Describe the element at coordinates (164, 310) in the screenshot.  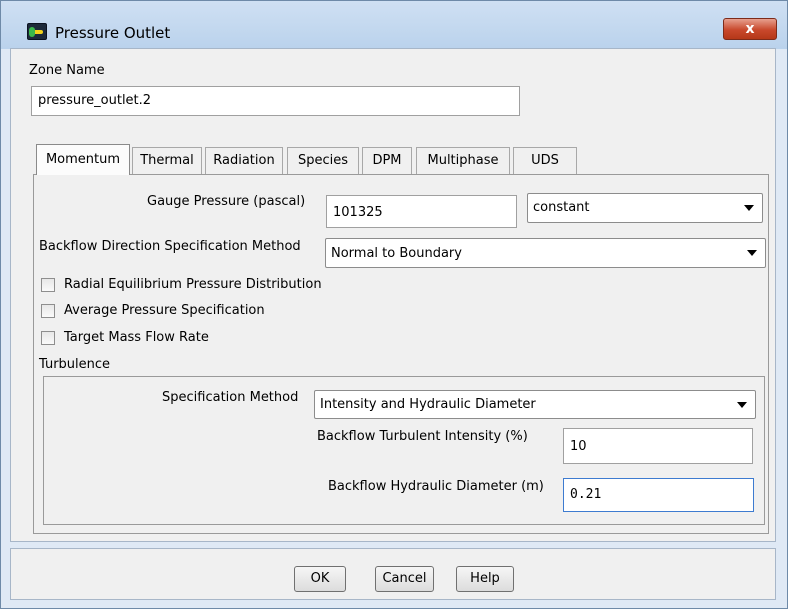
I see `average-pressure-label: Average Pressure Specification` at that location.